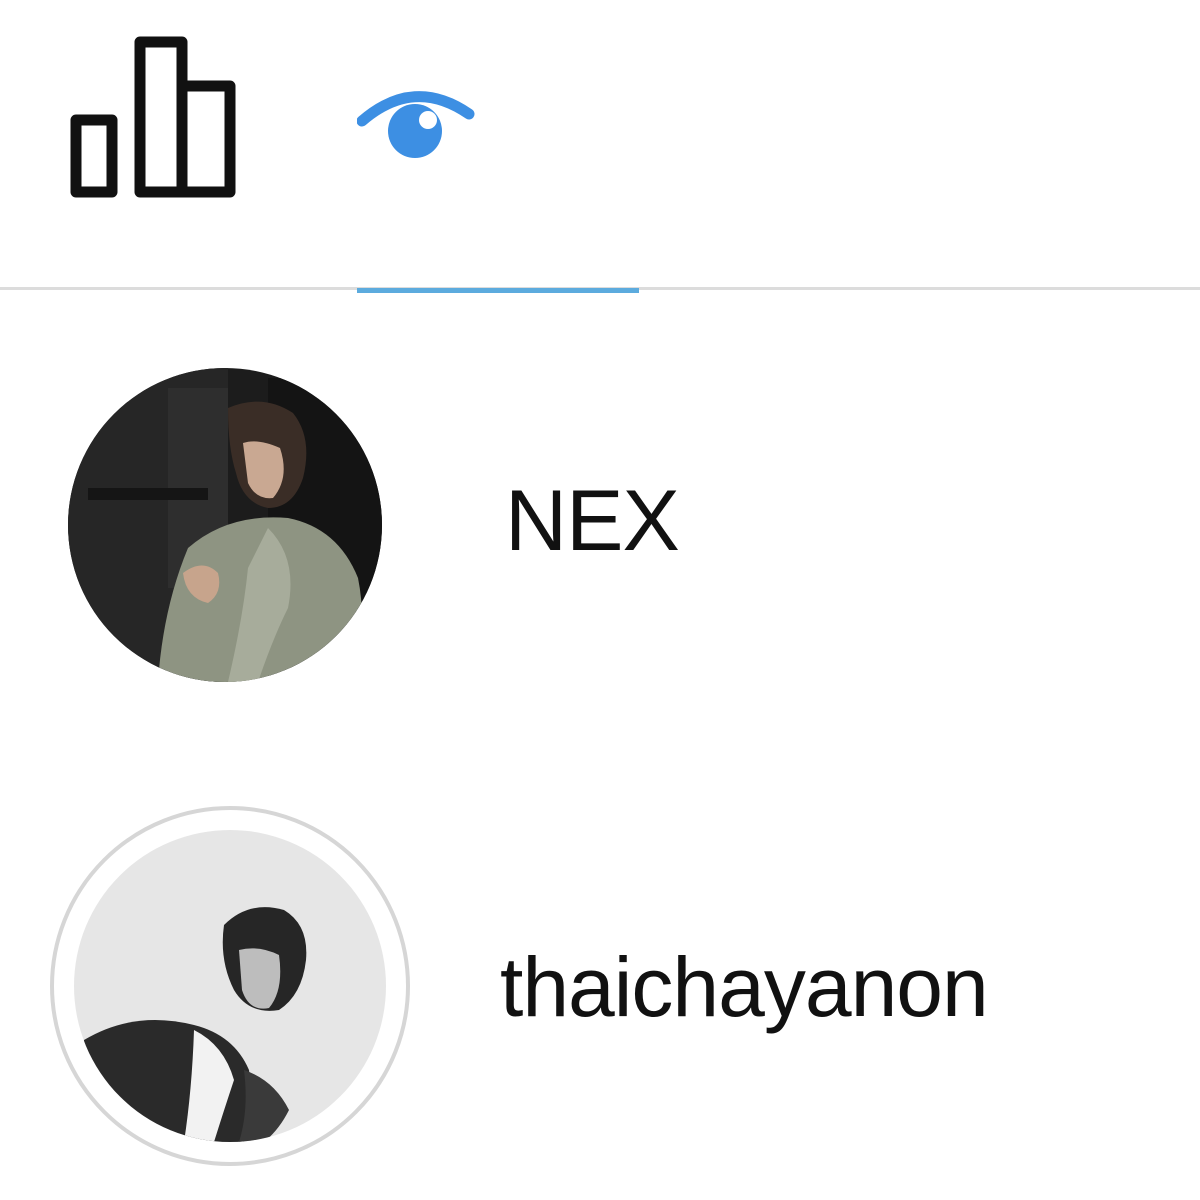 The image size is (1200, 1200). What do you see at coordinates (744, 987) in the screenshot?
I see `viewer-username: thaichayanon` at bounding box center [744, 987].